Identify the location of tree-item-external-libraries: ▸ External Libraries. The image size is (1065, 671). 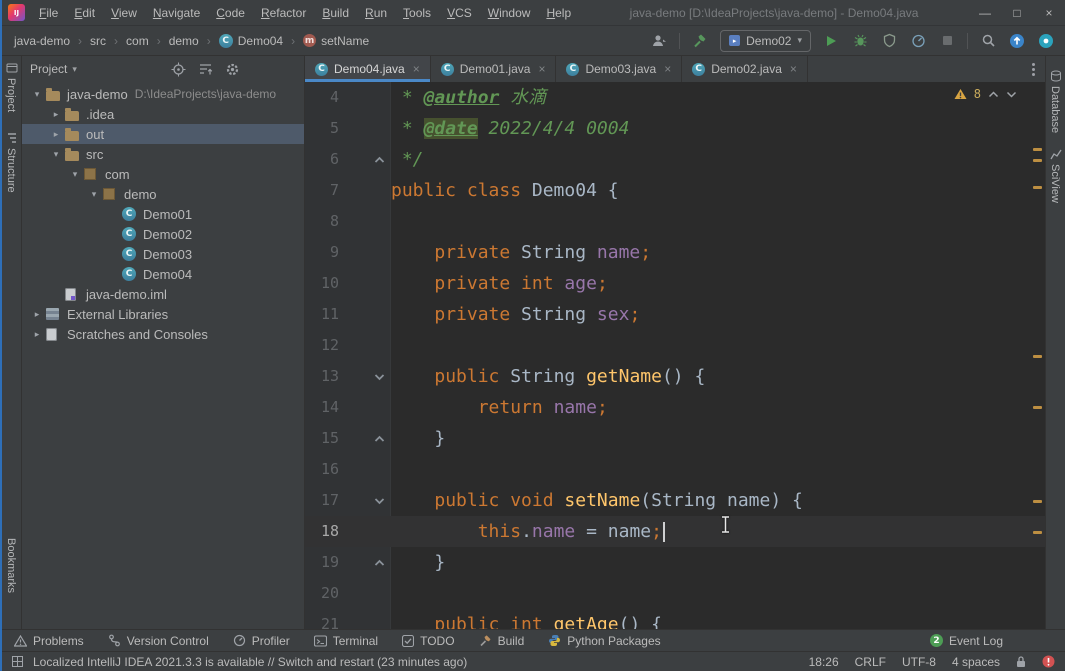
(163, 314).